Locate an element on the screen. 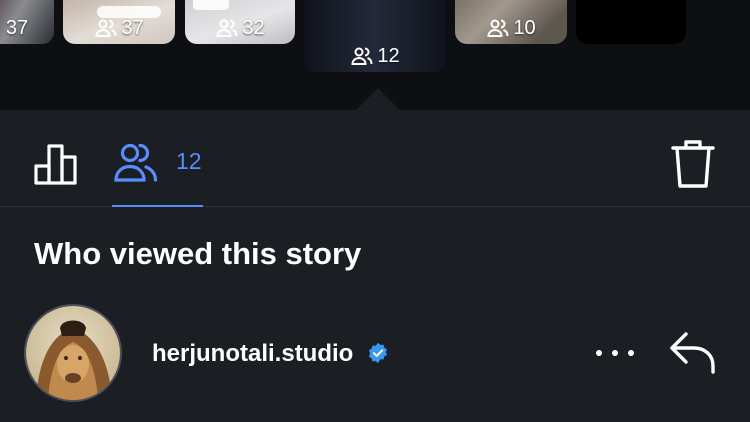  reply-icon is located at coordinates (693, 353).